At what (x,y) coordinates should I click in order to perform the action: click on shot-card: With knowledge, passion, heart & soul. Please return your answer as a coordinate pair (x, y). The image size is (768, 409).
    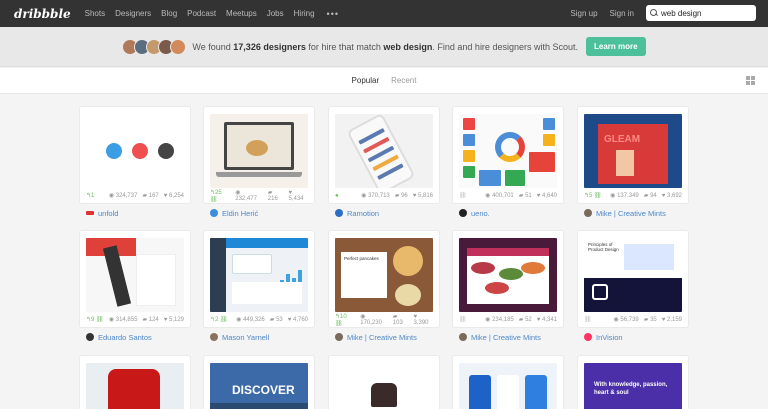
    Looking at the image, I should click on (633, 382).